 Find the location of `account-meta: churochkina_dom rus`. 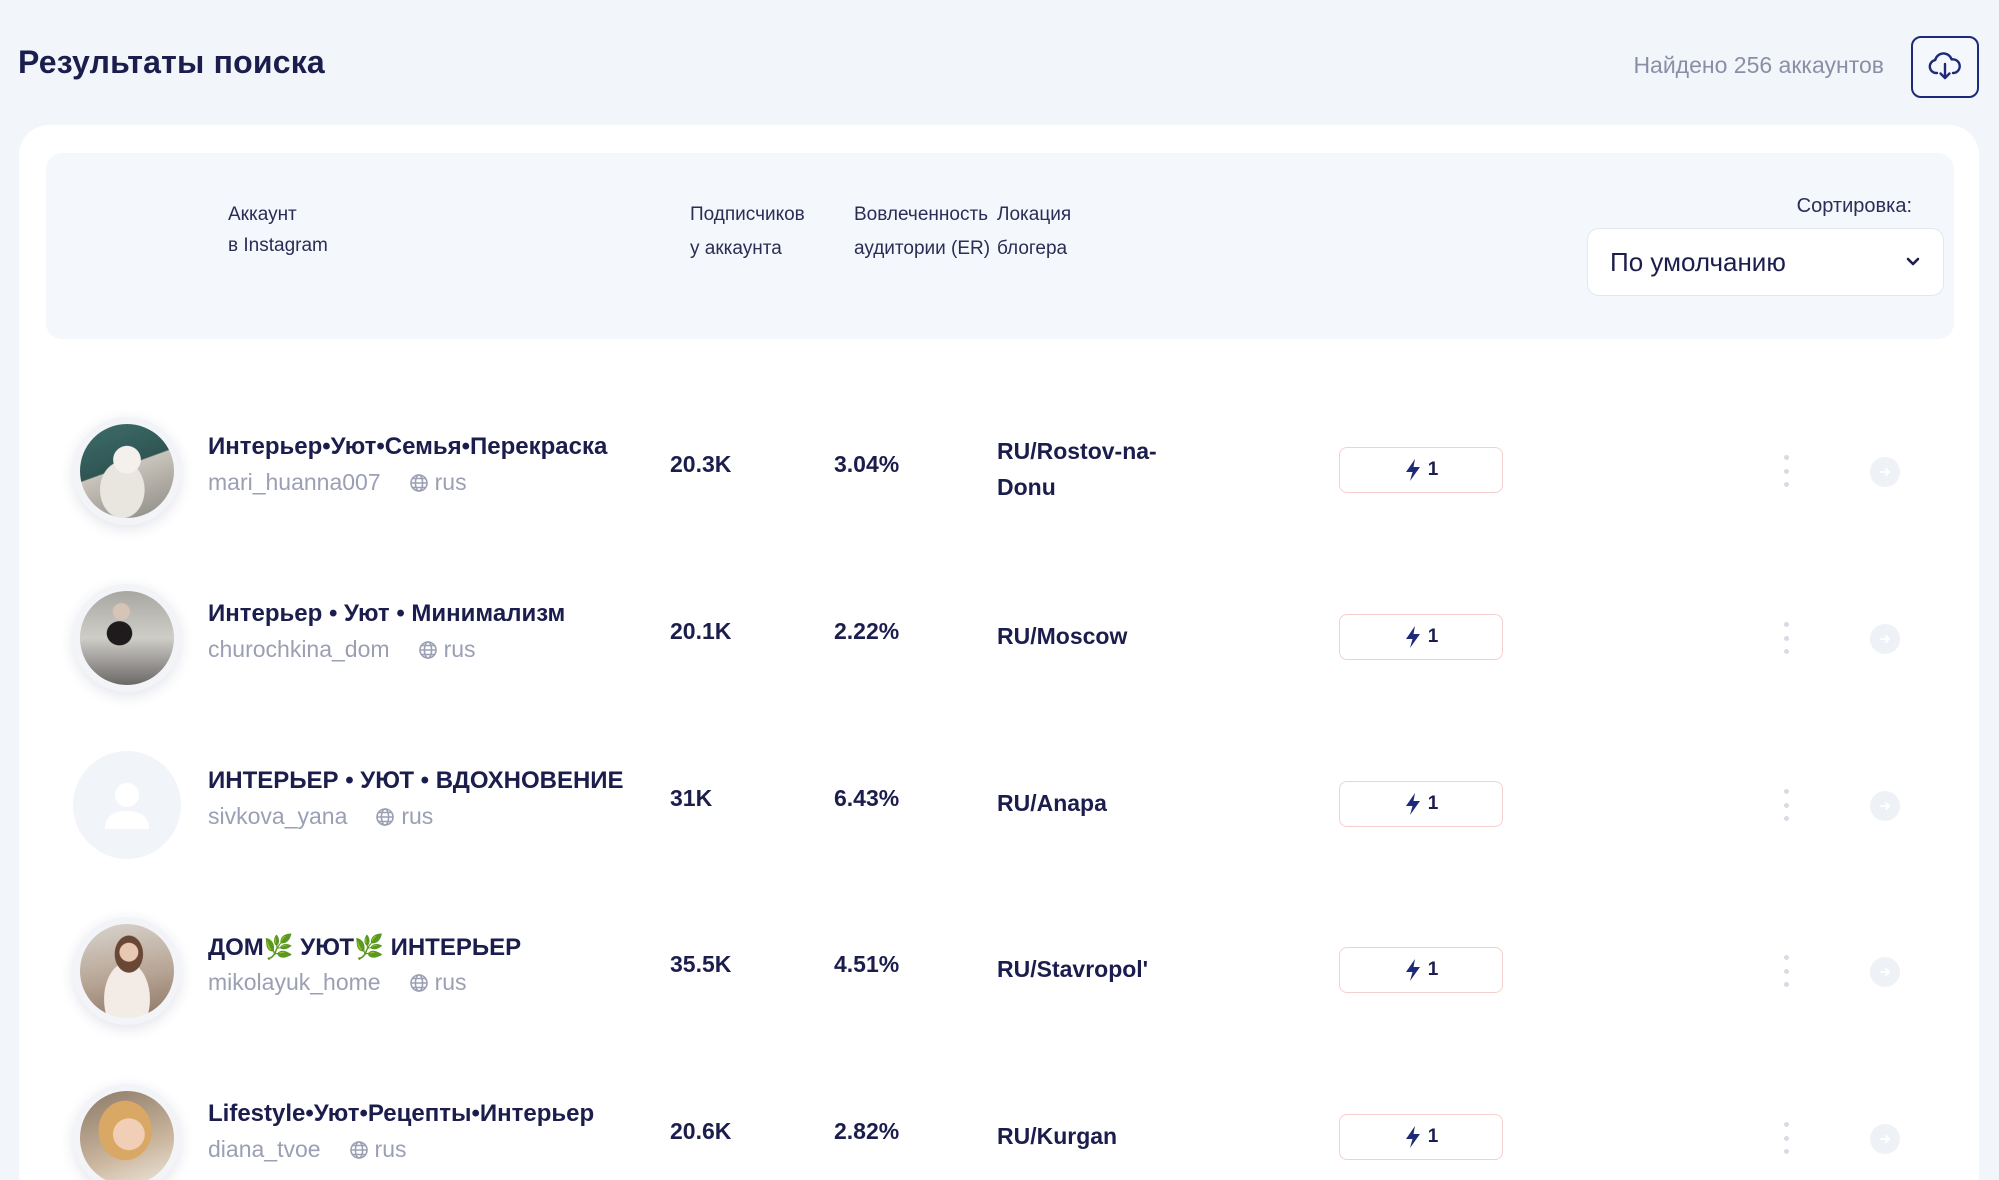

account-meta: churochkina_dom rus is located at coordinates (342, 649).